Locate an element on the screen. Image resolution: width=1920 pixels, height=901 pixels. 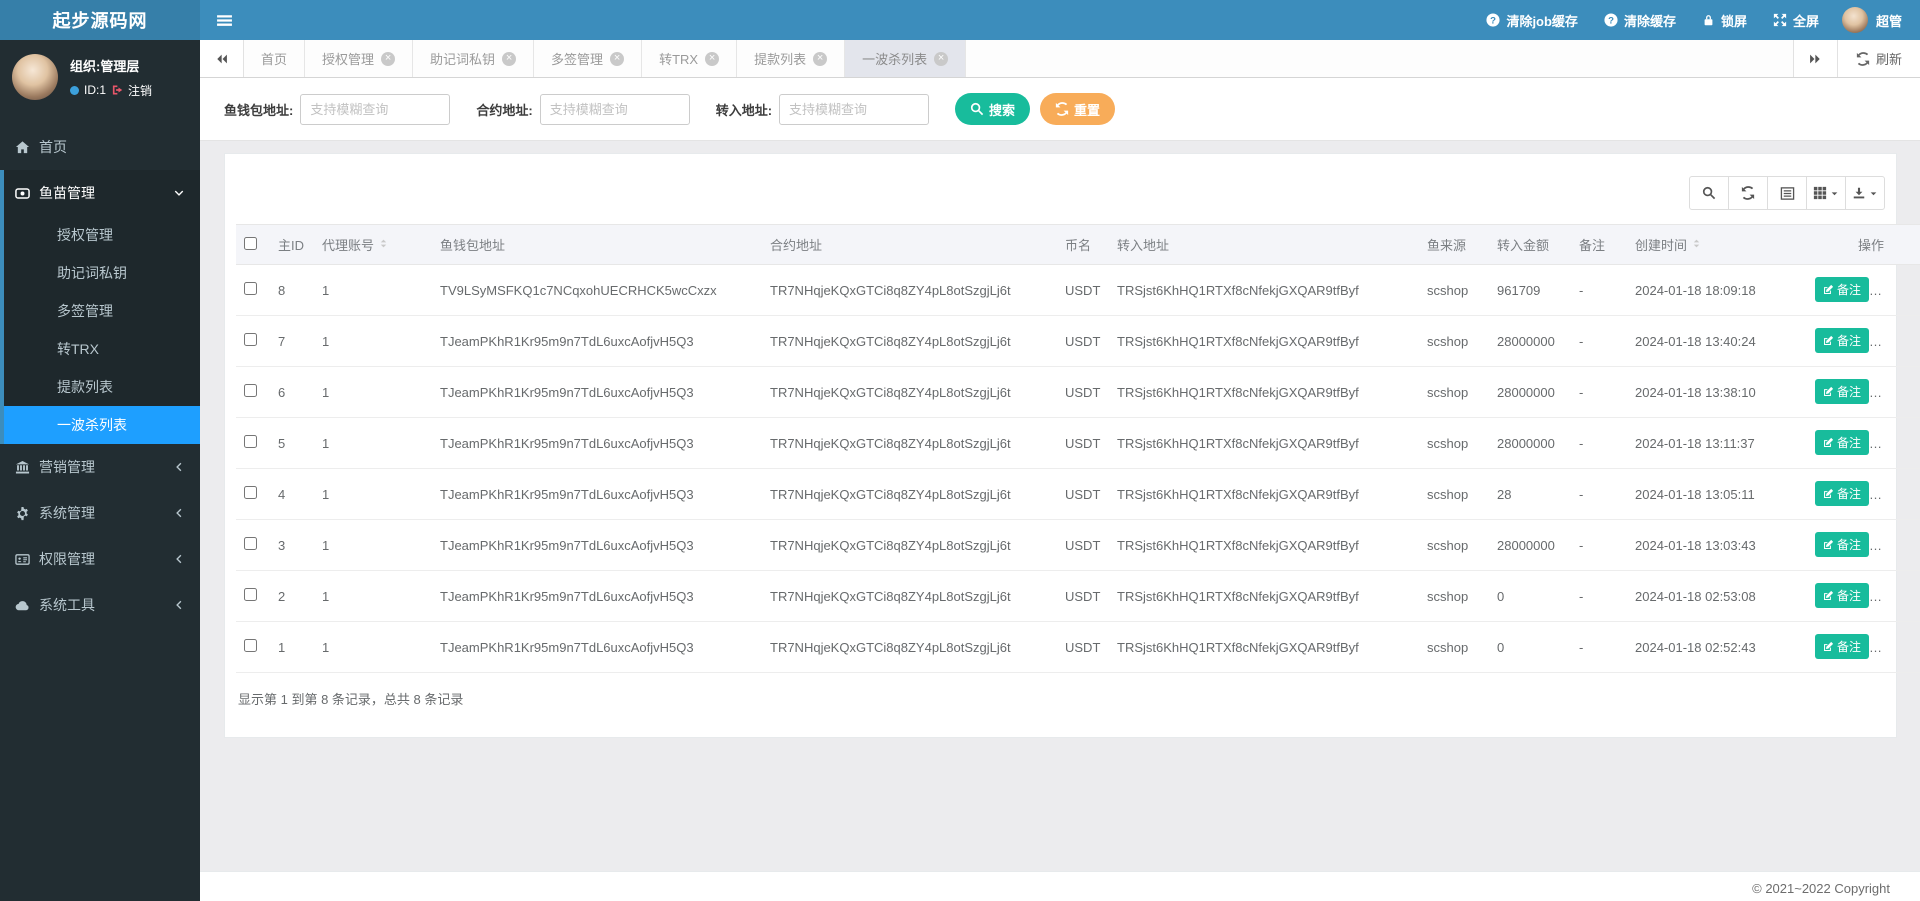
sidebar-toggle-icon is located at coordinates (224, 20).